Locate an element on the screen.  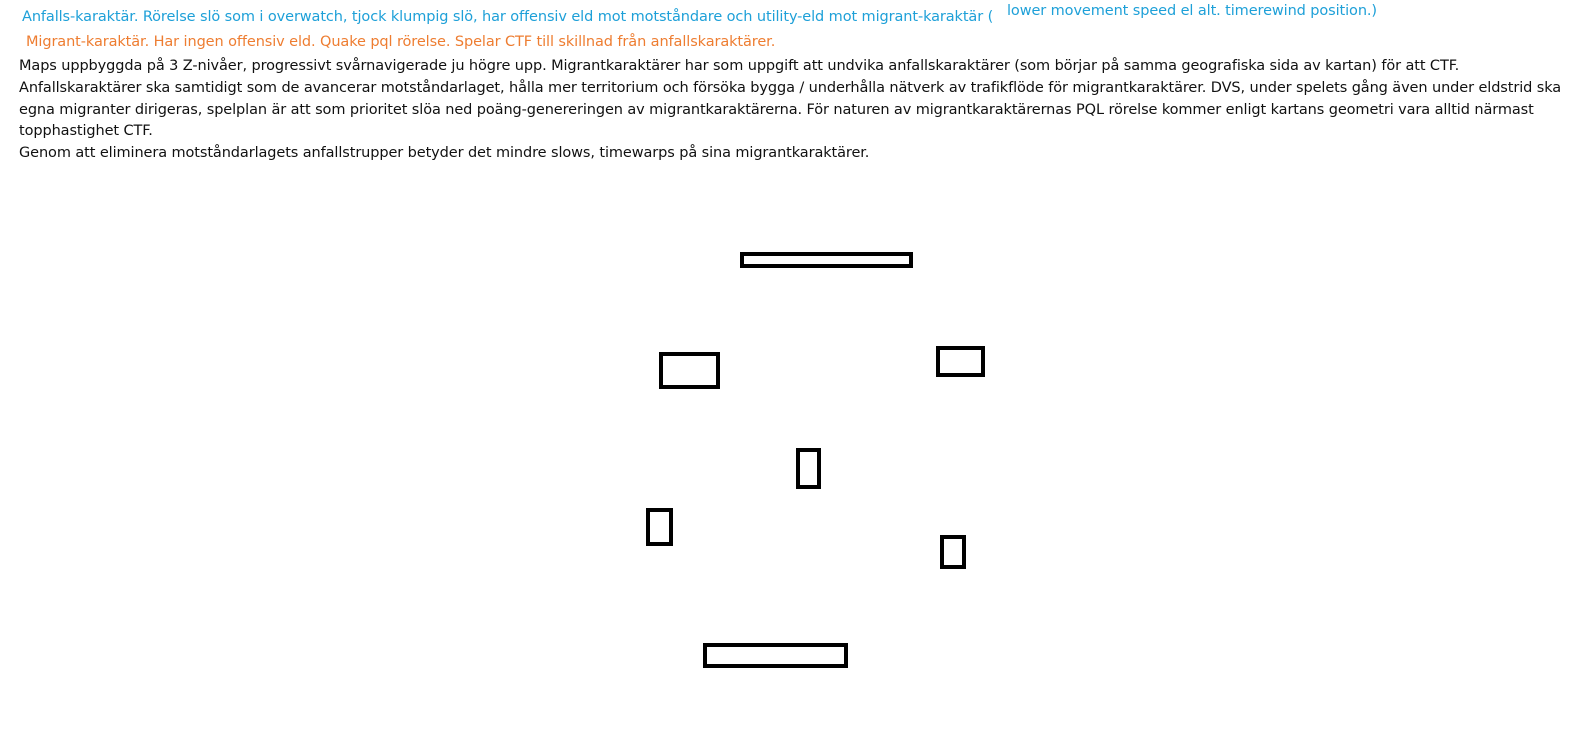
map-pillar-left is located at coordinates (659, 527).